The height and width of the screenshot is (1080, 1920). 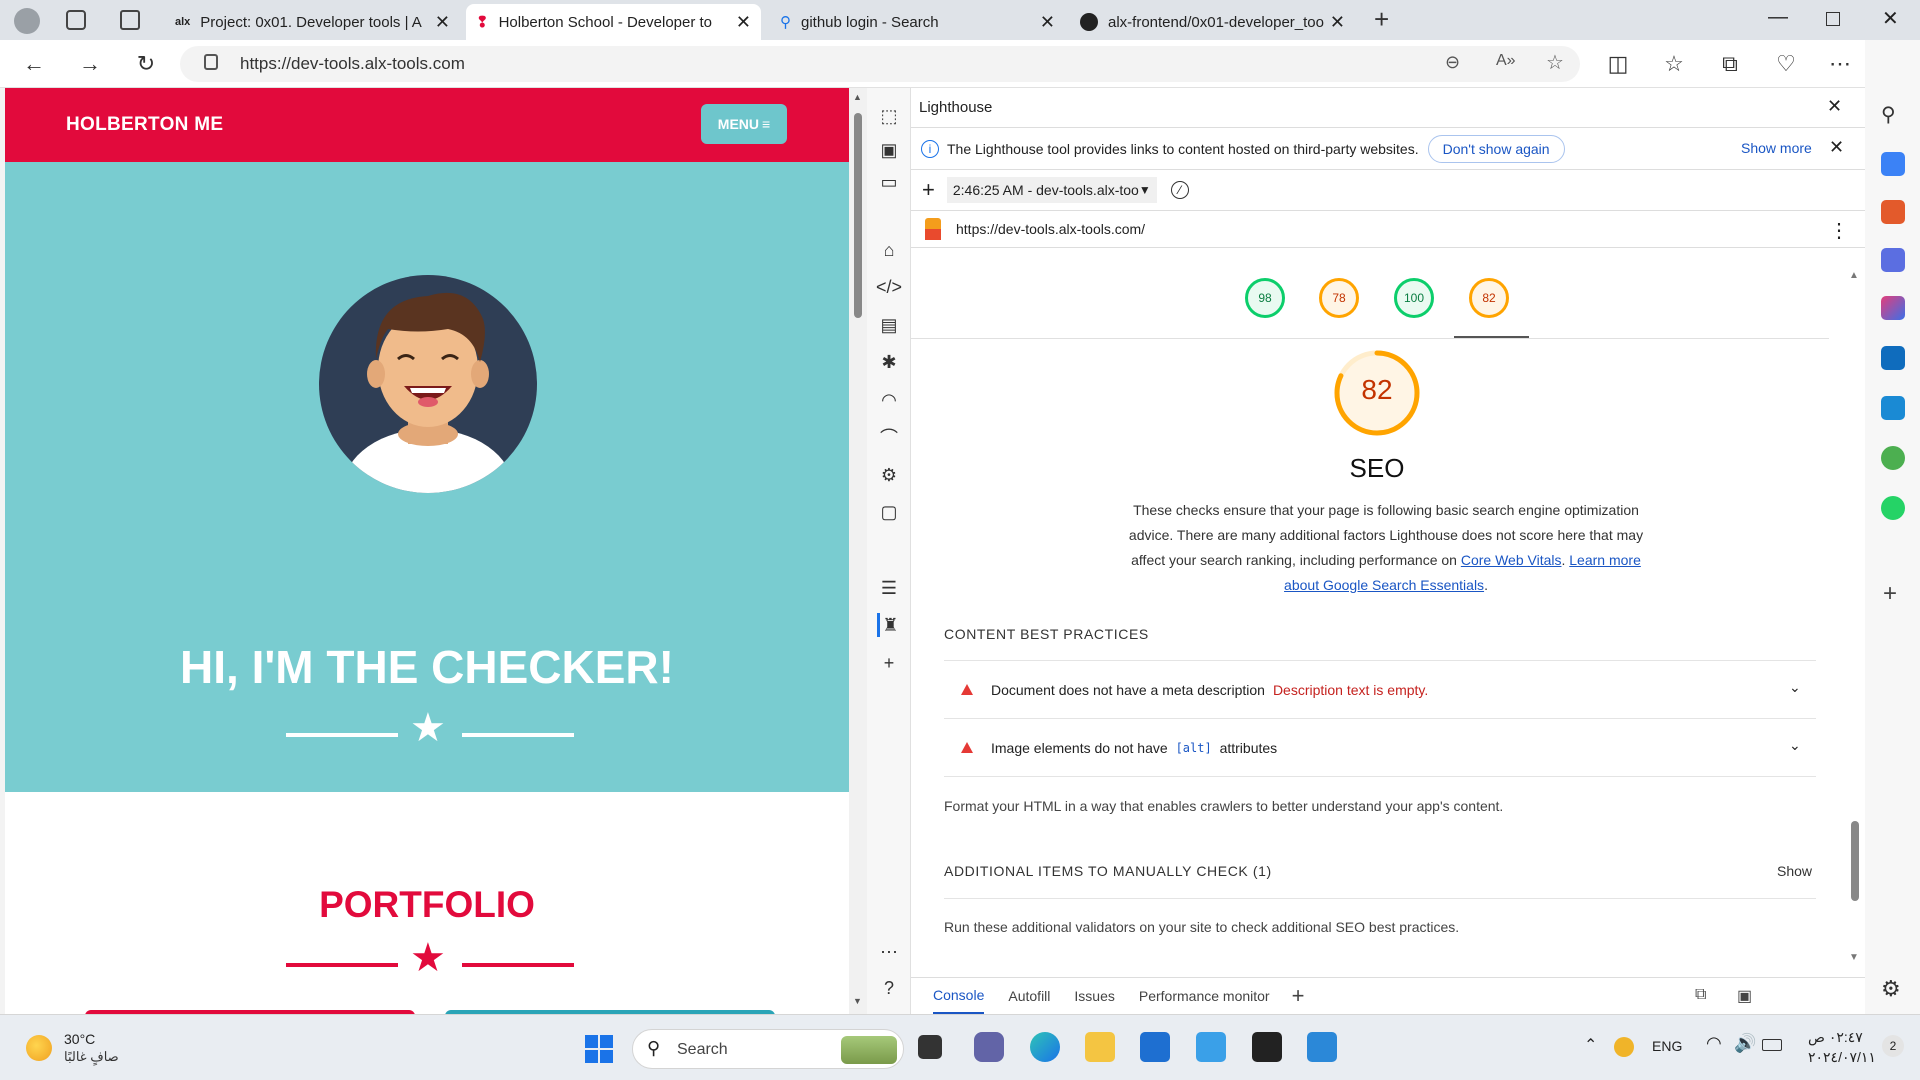 What do you see at coordinates (1100, 1047) in the screenshot?
I see `file-explorer-icon` at bounding box center [1100, 1047].